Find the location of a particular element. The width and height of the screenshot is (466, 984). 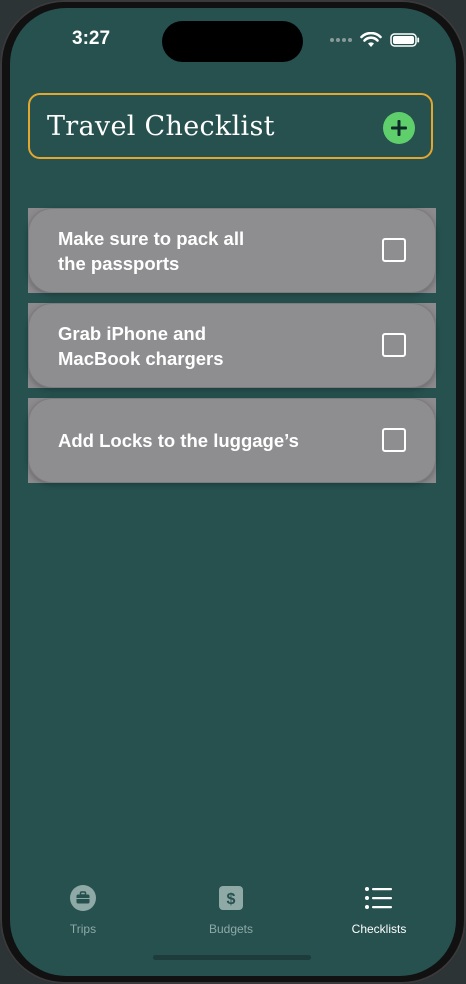

tab-label: Budgets is located at coordinates (231, 929).